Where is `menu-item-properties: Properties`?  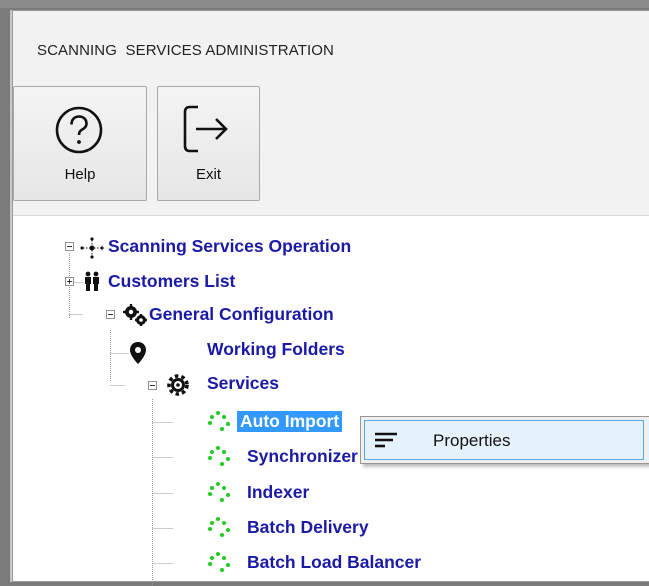
menu-item-properties: Properties is located at coordinates (504, 440).